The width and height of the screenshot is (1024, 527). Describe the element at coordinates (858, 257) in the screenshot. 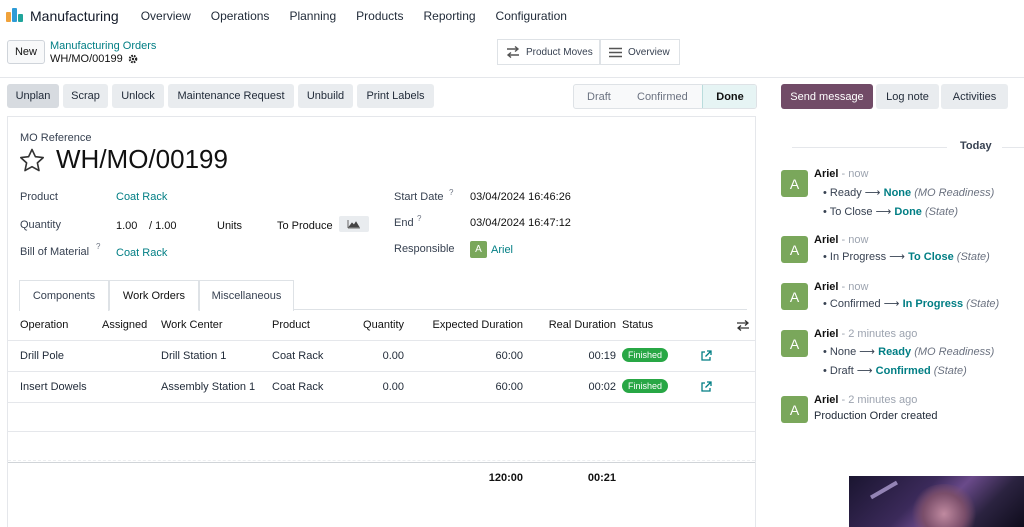

I see `old-value: In Progress` at that location.